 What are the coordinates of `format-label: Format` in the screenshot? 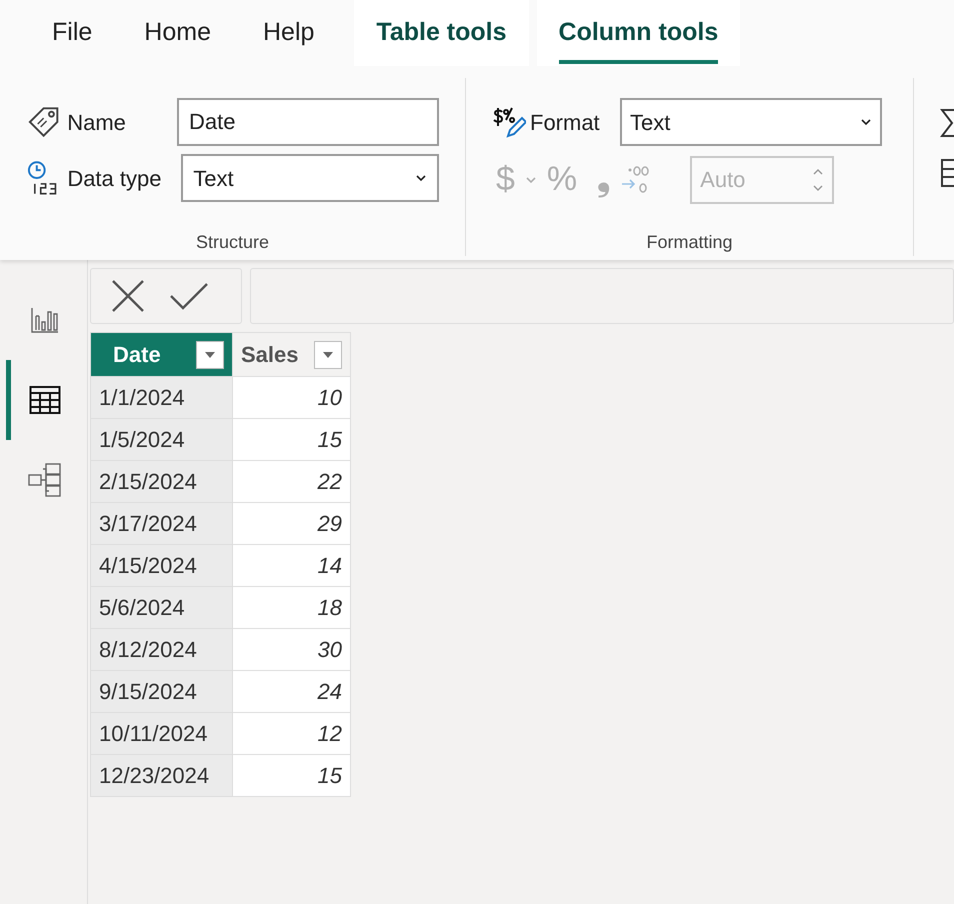 It's located at (565, 122).